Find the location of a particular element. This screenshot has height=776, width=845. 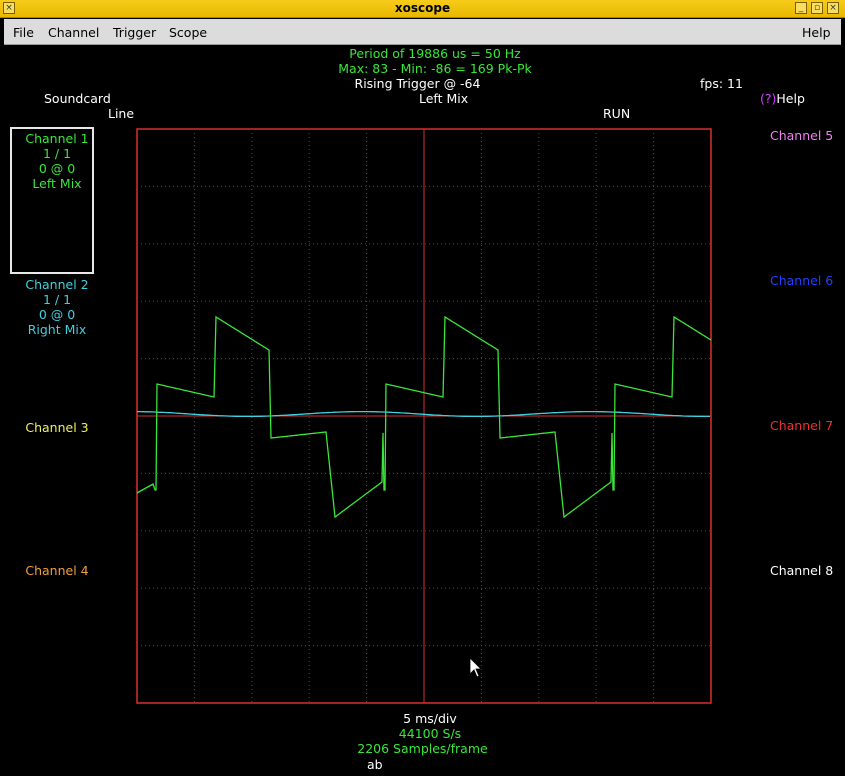

sample-rate-readout: 44100 S/s is located at coordinates (430, 733).